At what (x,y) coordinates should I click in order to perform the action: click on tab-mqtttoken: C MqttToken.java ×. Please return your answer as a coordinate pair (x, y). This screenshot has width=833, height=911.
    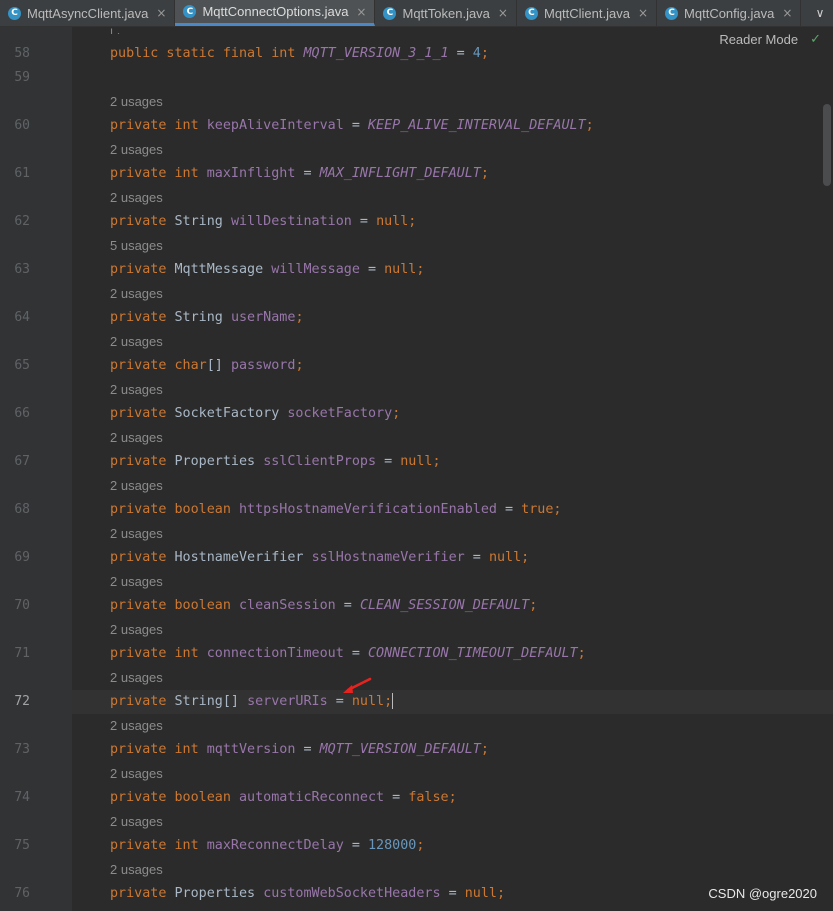
    Looking at the image, I should click on (446, 13).